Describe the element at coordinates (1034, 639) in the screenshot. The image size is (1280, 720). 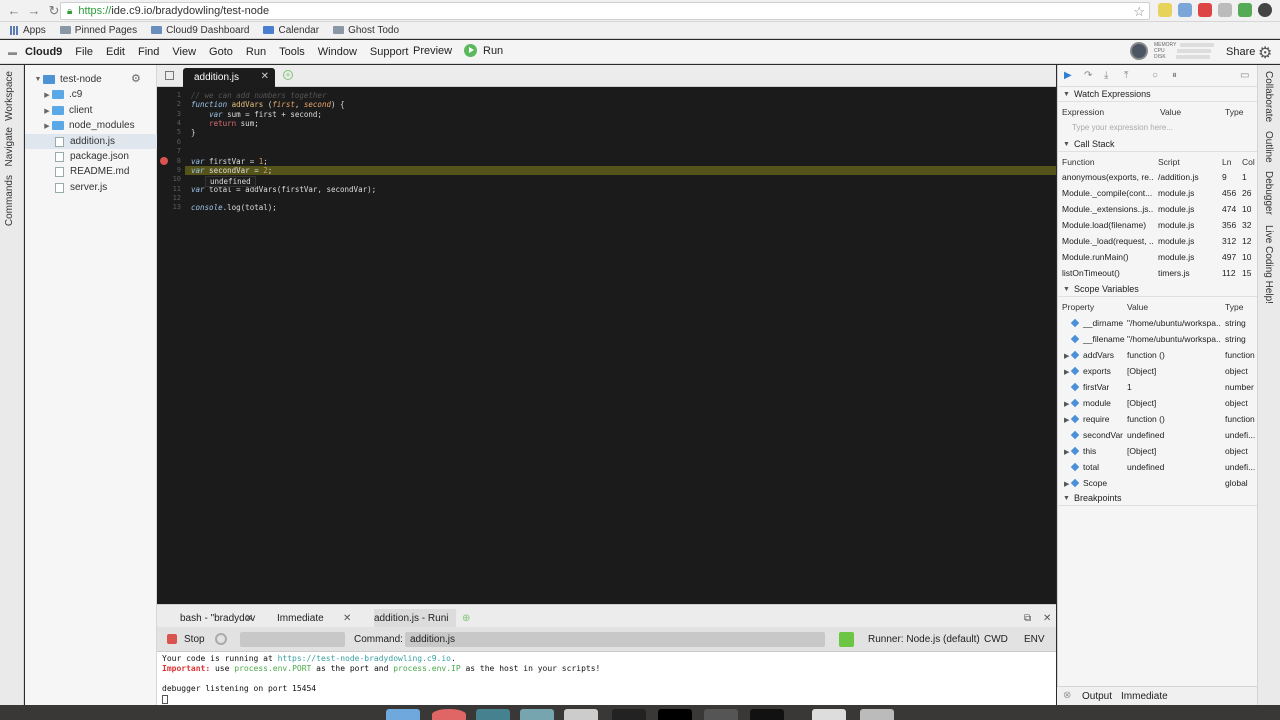
I see `env-button: ENV` at that location.